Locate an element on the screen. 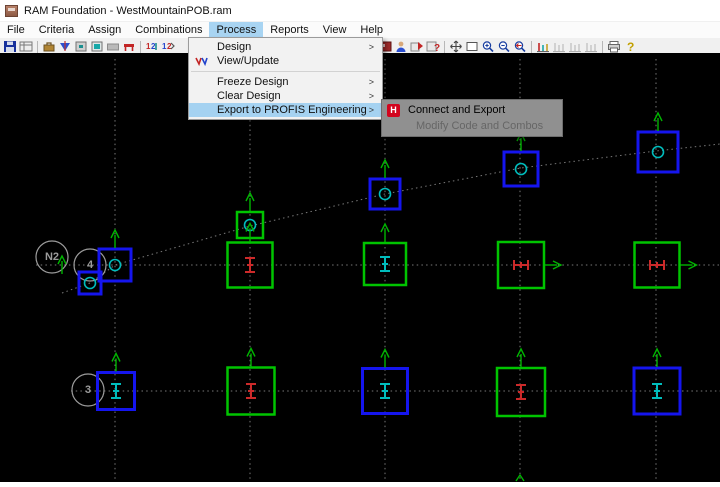 The height and width of the screenshot is (487, 720). menubar-item-view: View is located at coordinates (335, 30).